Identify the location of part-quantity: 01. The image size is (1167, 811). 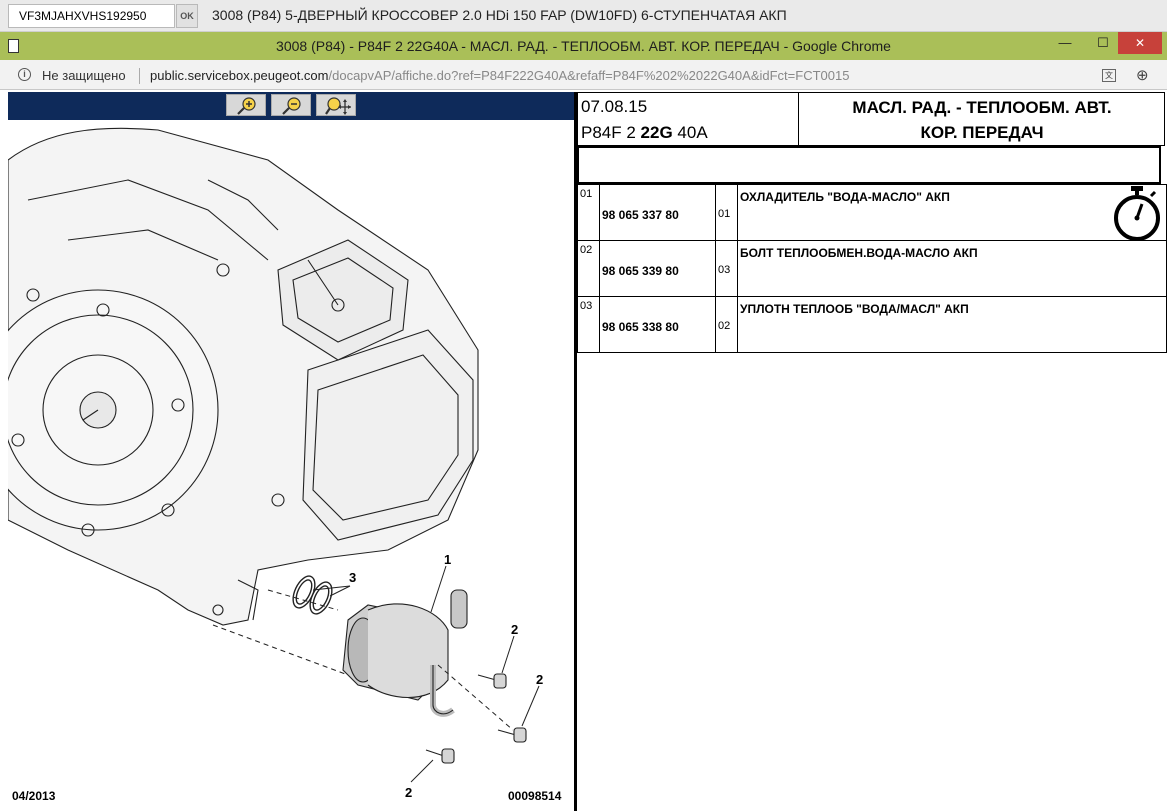
(726, 212).